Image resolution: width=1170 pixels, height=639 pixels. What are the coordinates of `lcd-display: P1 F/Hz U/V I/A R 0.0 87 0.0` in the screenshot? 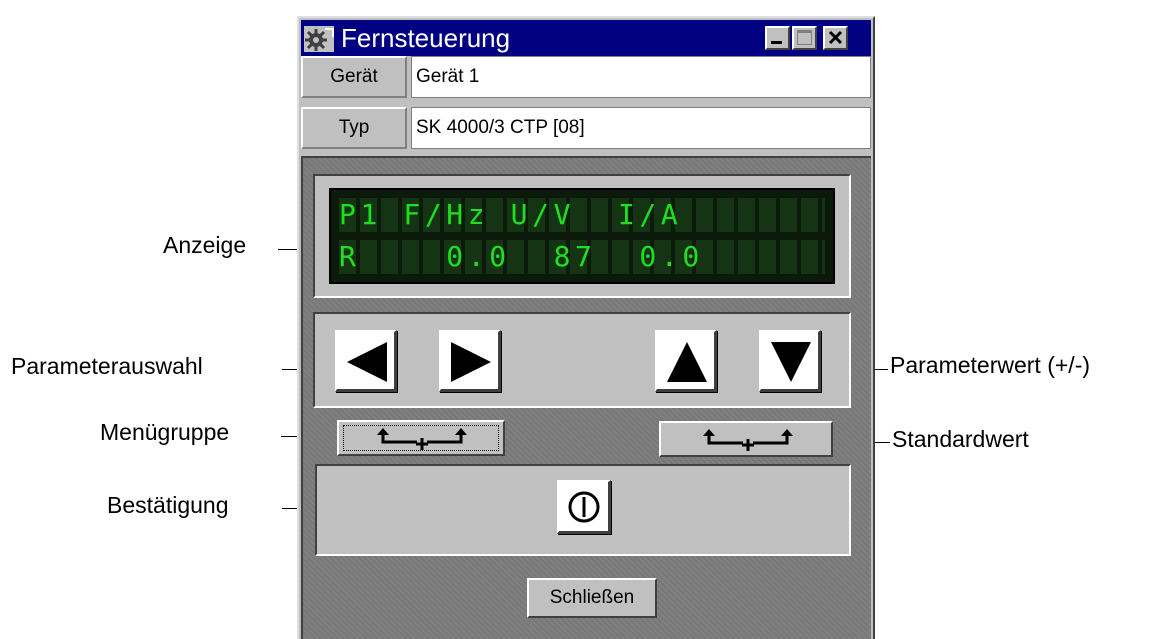 It's located at (582, 236).